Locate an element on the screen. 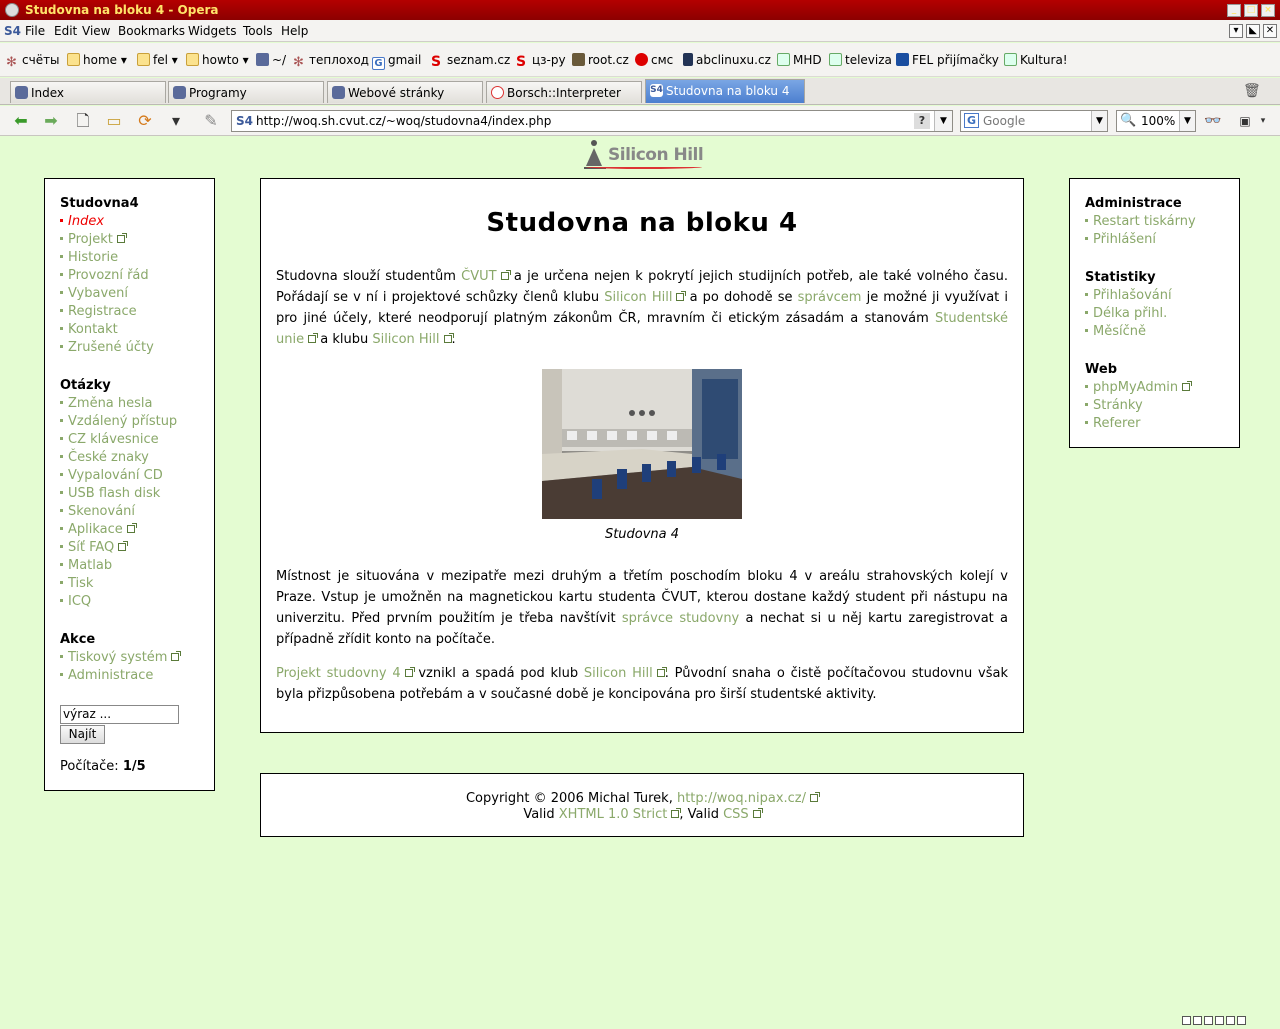  reload-icon: ⟳ is located at coordinates (145, 121).